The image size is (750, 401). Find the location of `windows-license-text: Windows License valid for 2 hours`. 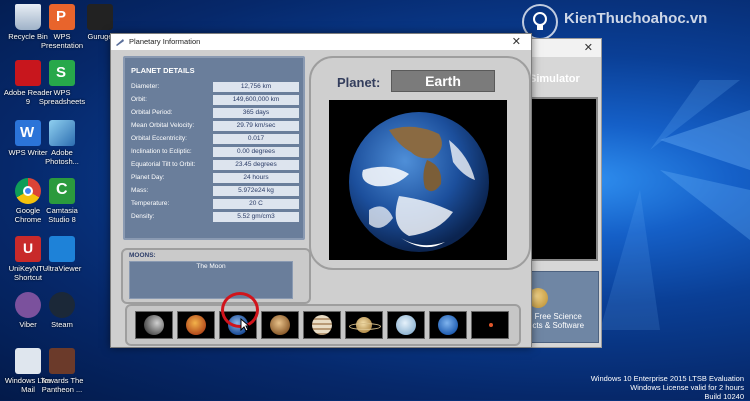

windows-license-text: Windows License valid for 2 hours is located at coordinates (687, 387).